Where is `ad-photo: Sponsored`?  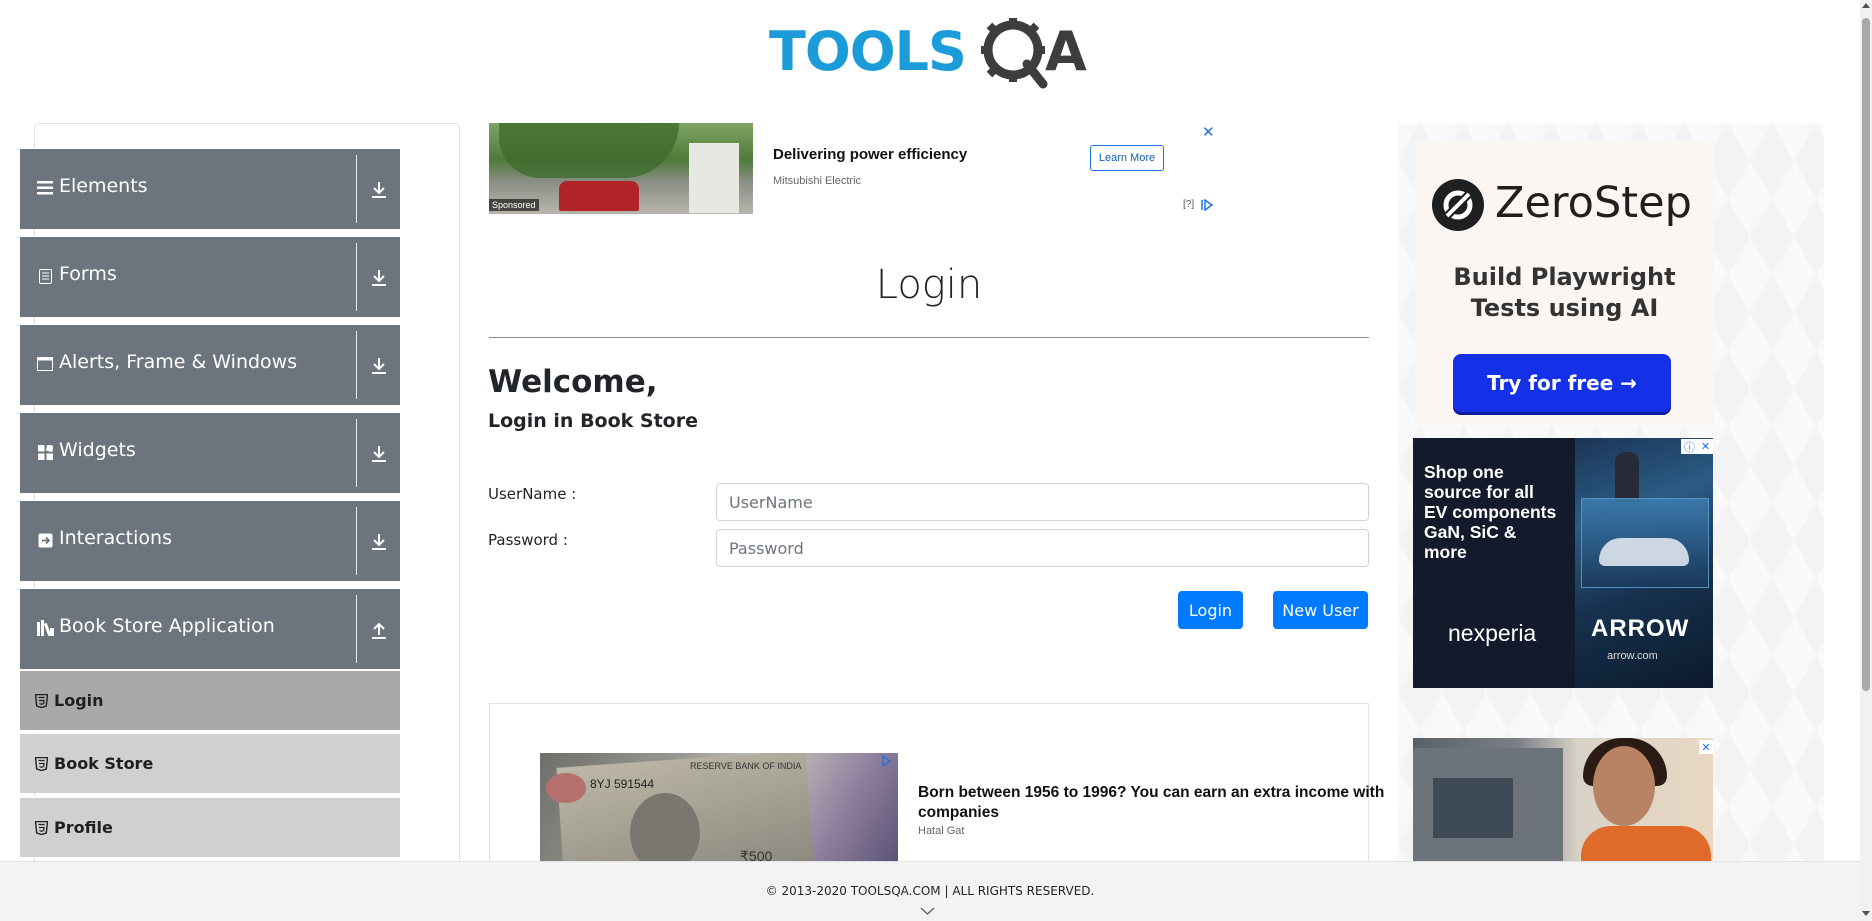 ad-photo: Sponsored is located at coordinates (621, 168).